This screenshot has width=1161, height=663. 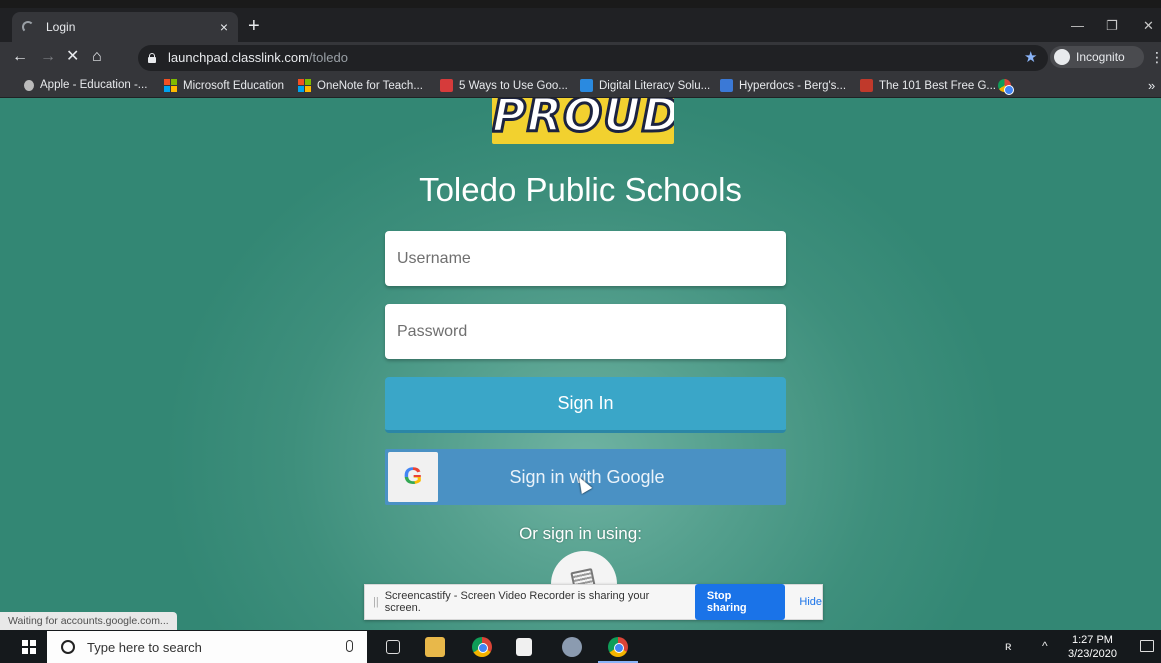 I want to click on blue-favicon, so click(x=726, y=85).